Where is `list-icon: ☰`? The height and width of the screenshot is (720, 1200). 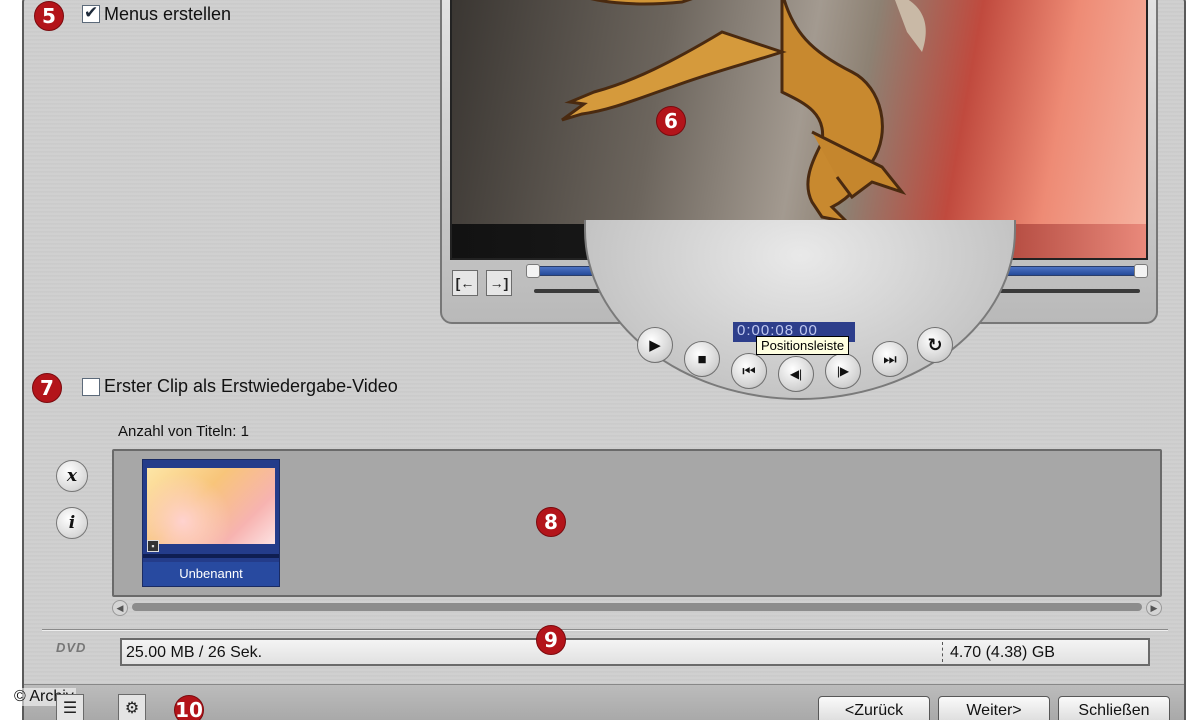 list-icon: ☰ is located at coordinates (70, 708).